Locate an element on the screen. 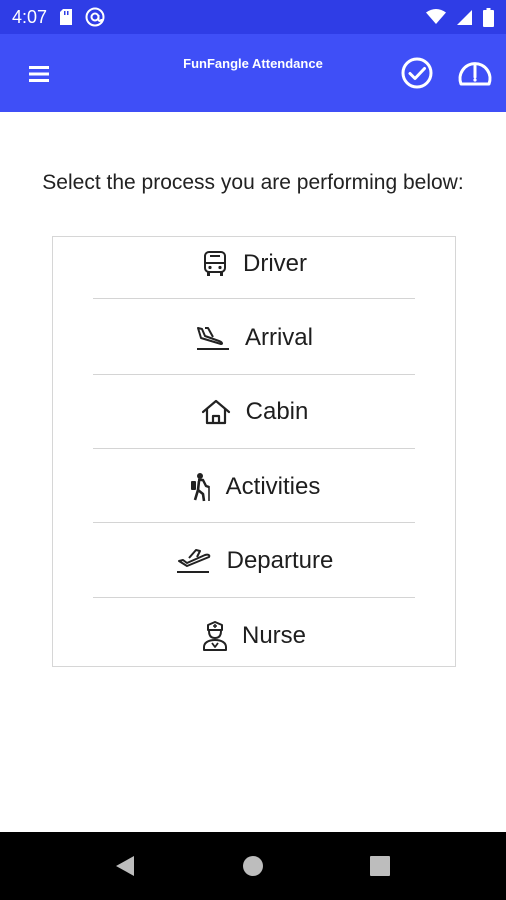  back-triangle-icon is located at coordinates (125, 866).